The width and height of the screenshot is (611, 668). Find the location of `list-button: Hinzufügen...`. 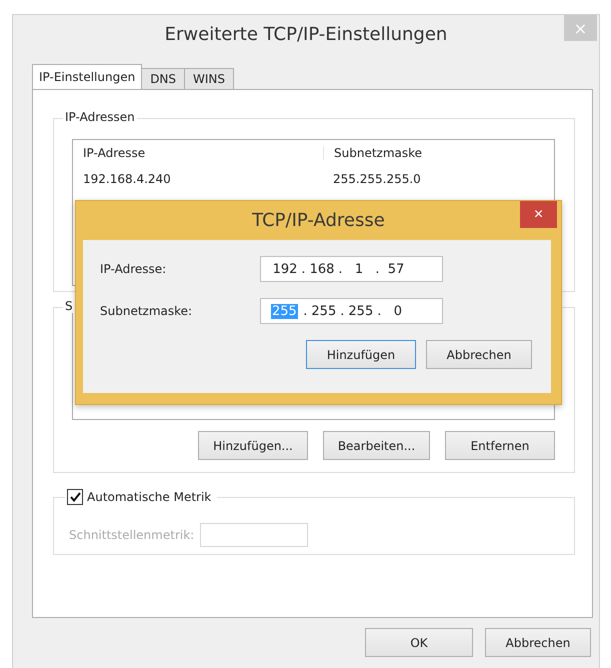

list-button: Hinzufügen... is located at coordinates (253, 445).